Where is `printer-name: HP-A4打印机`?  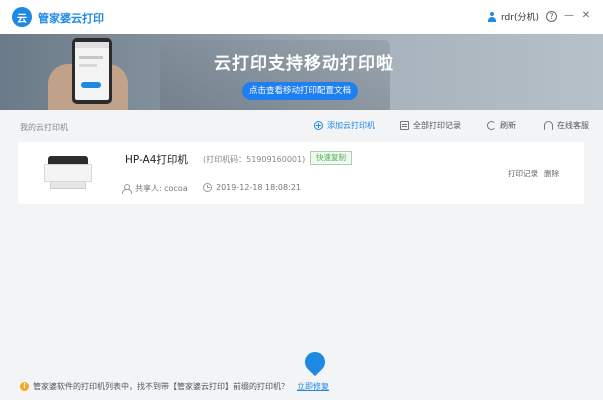 printer-name: HP-A4打印机 is located at coordinates (156, 160).